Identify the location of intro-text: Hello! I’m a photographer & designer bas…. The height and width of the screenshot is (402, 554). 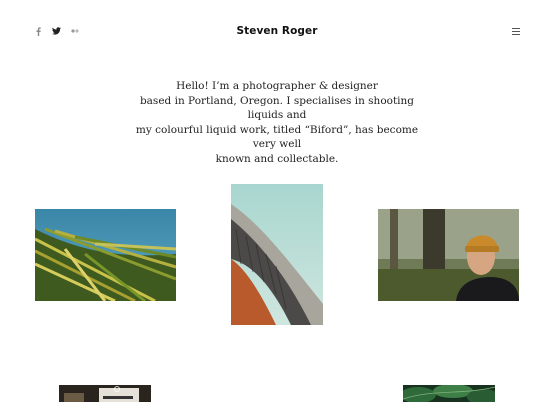
(277, 122).